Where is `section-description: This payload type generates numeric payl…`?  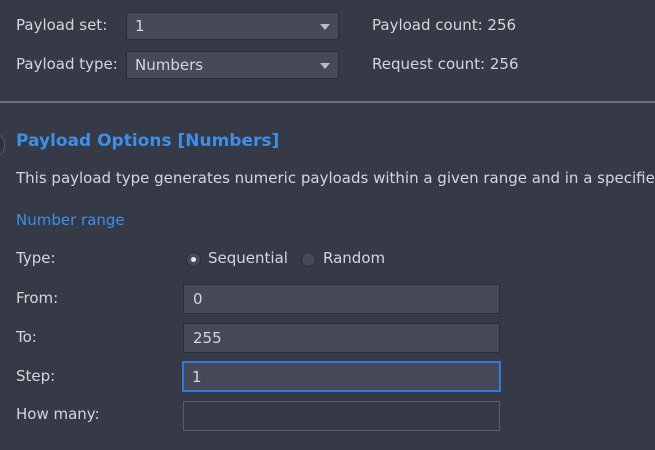 section-description: This payload type generates numeric payl… is located at coordinates (335, 178).